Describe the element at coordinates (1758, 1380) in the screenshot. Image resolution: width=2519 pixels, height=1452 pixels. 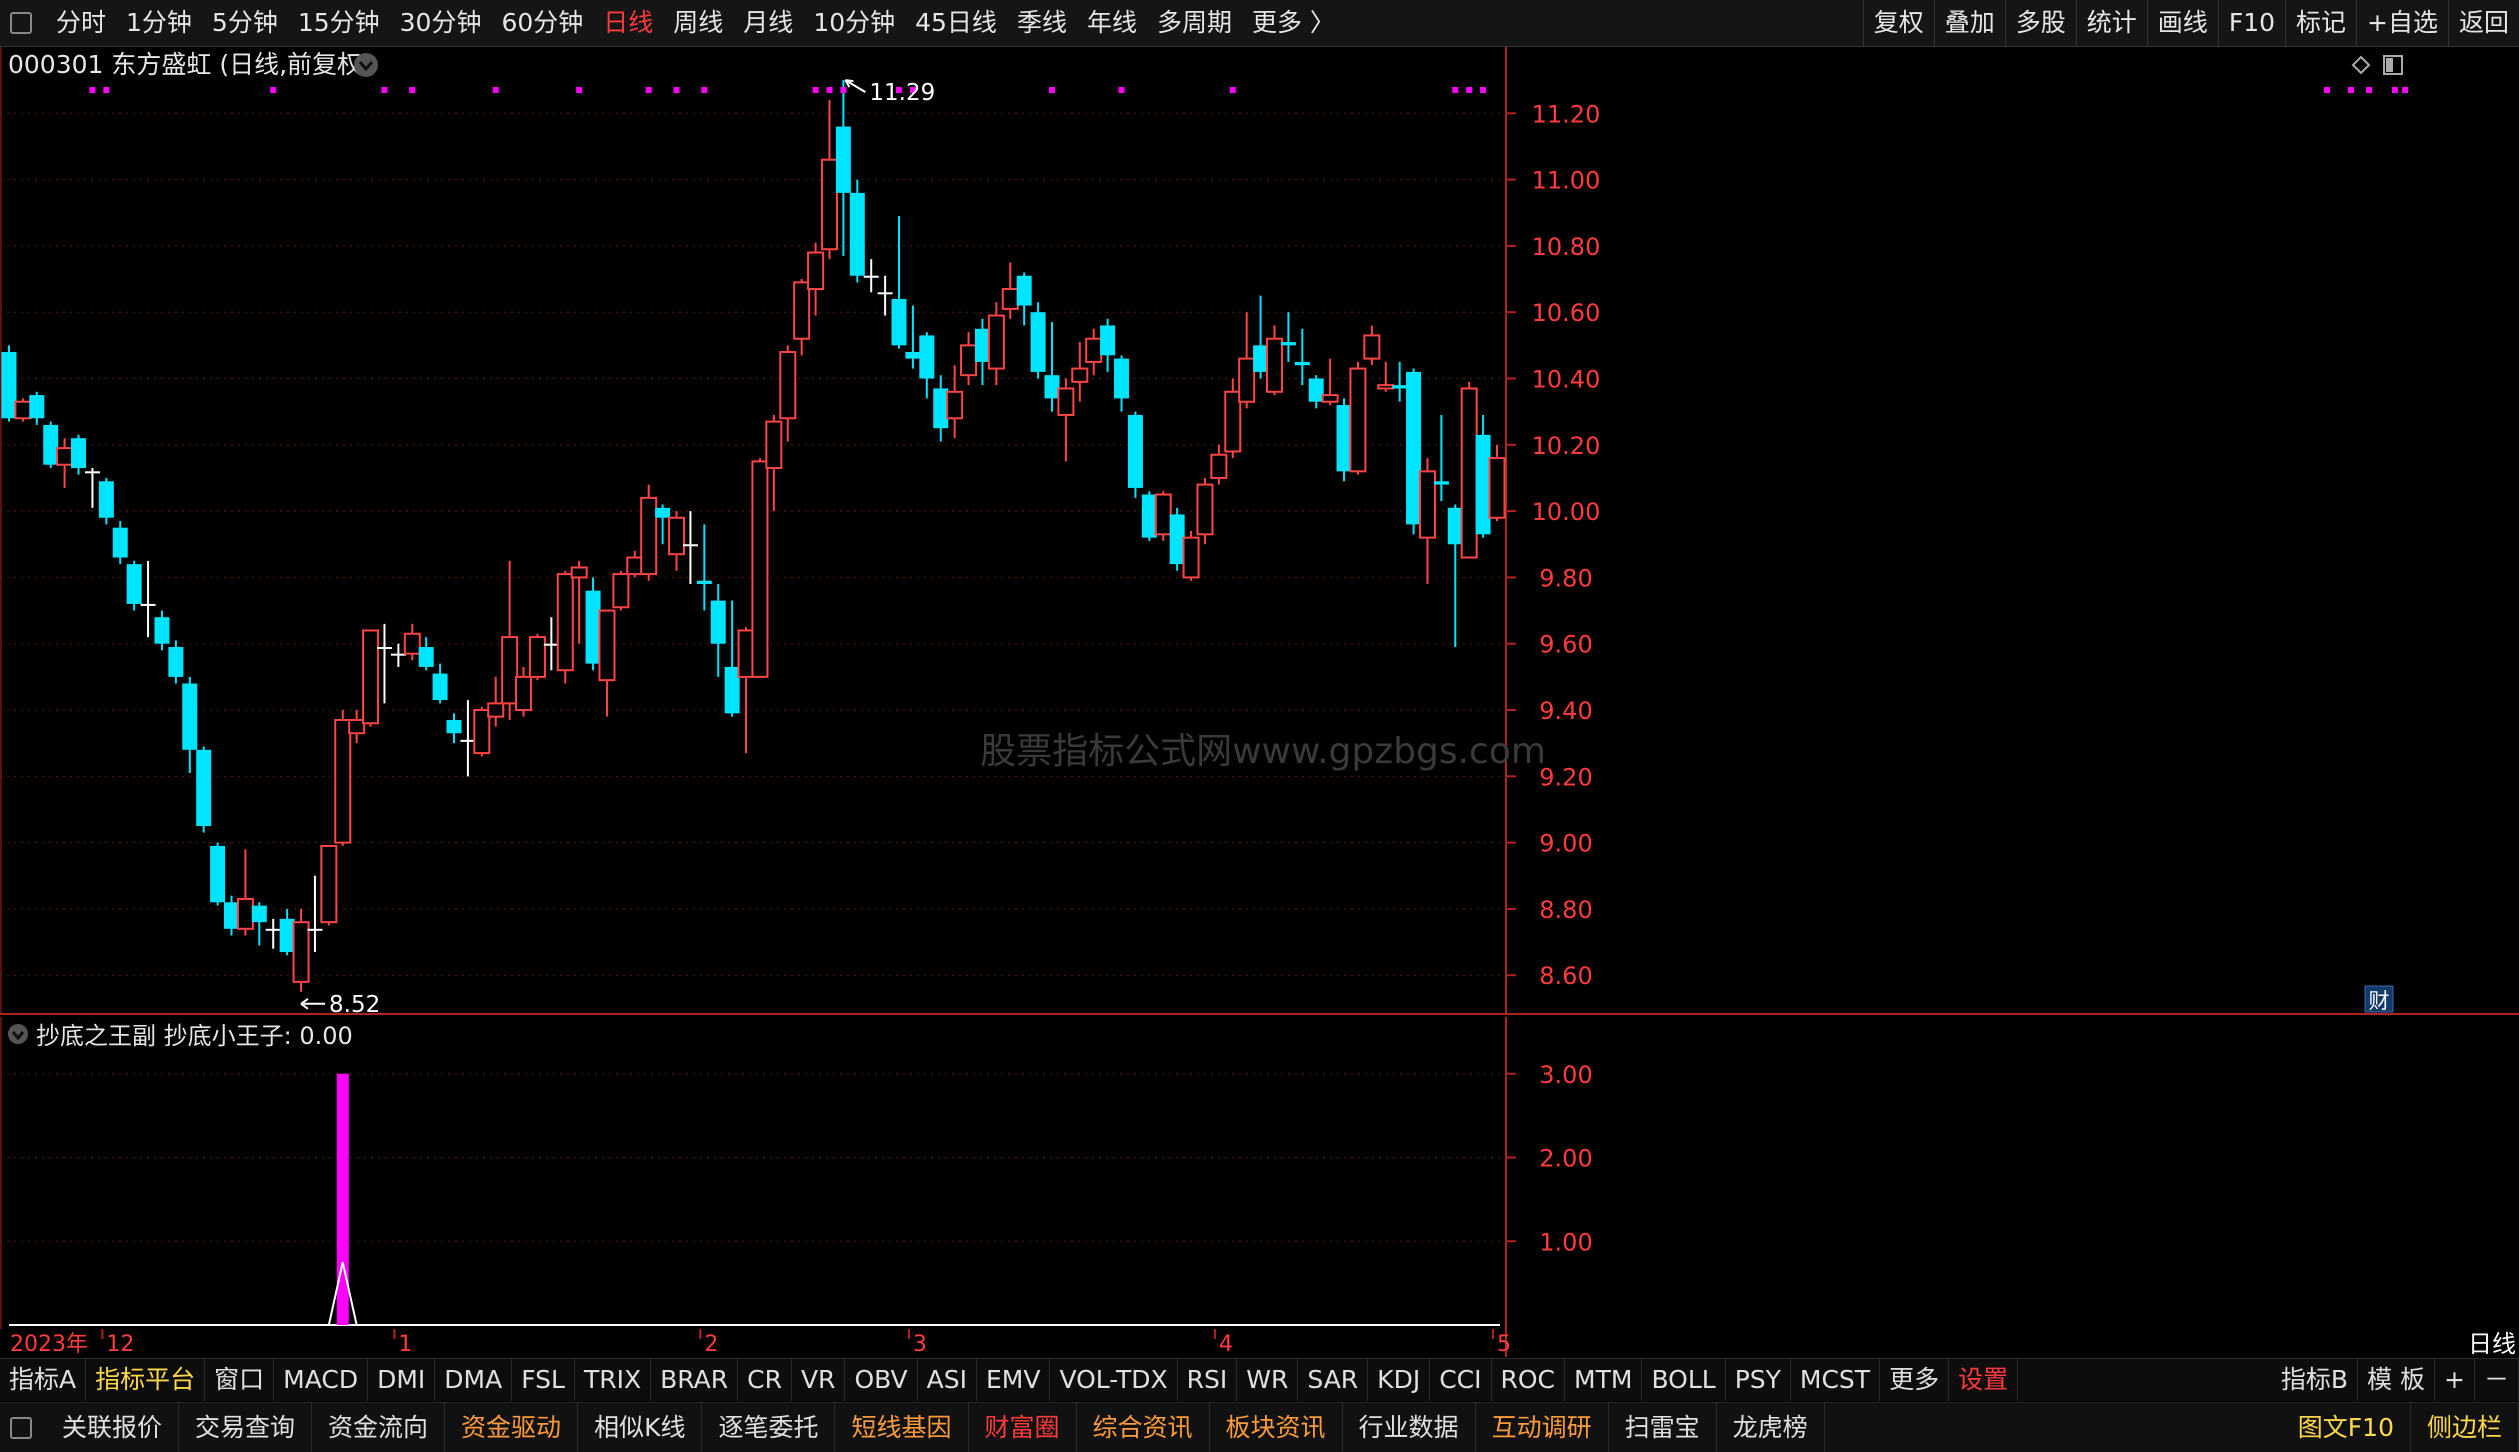
I see `indicator-tab: PSY` at that location.